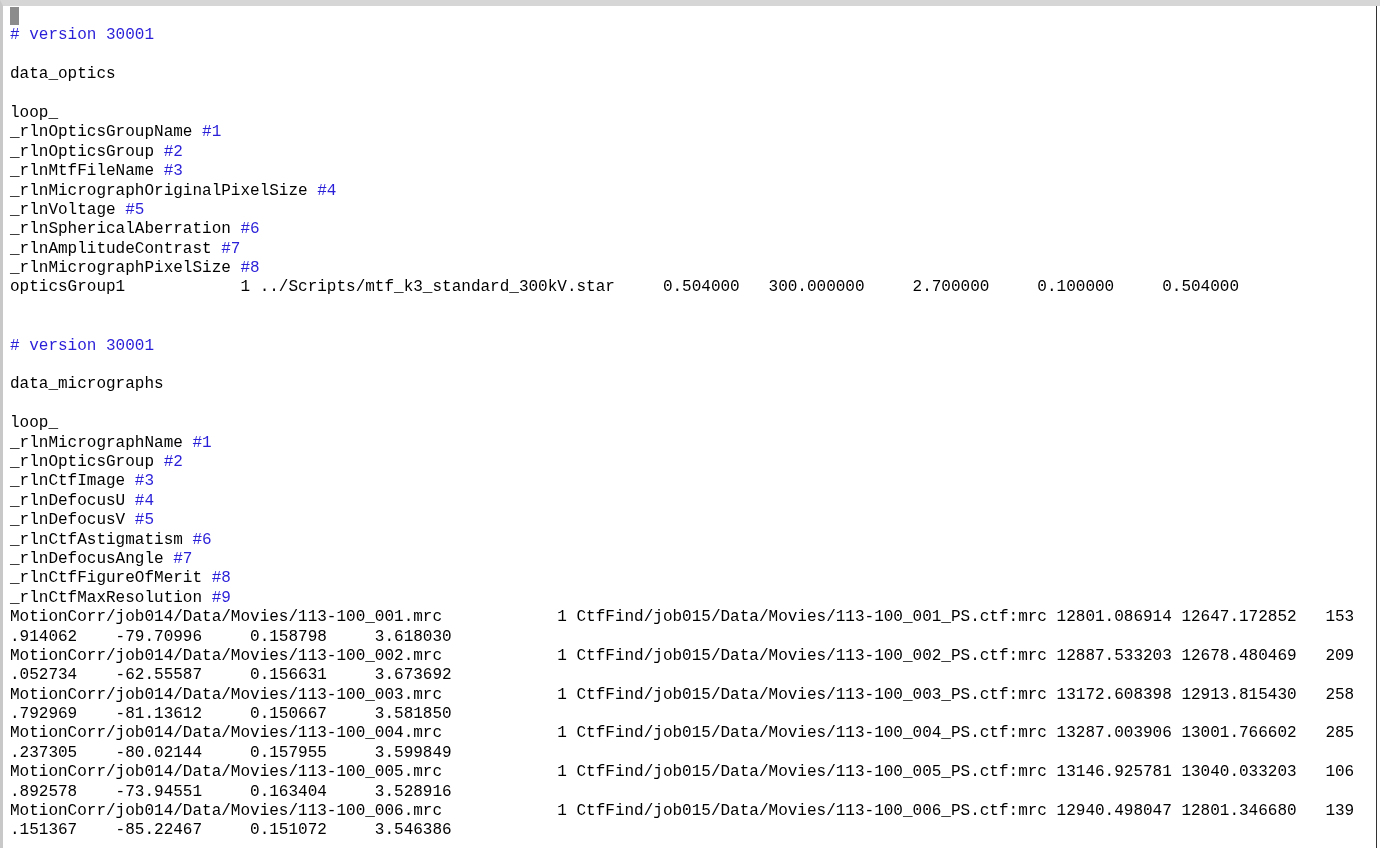 This screenshot has width=1380, height=848. Describe the element at coordinates (231, 752) in the screenshot. I see `code-line: .237305 -80.02144 0.157955 3.599849` at that location.